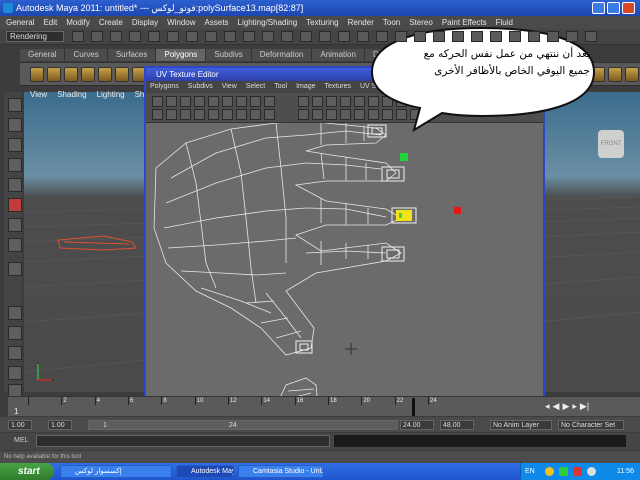  Describe the element at coordinates (322, 22) in the screenshot. I see `menu-texturing: Texturing` at that location.